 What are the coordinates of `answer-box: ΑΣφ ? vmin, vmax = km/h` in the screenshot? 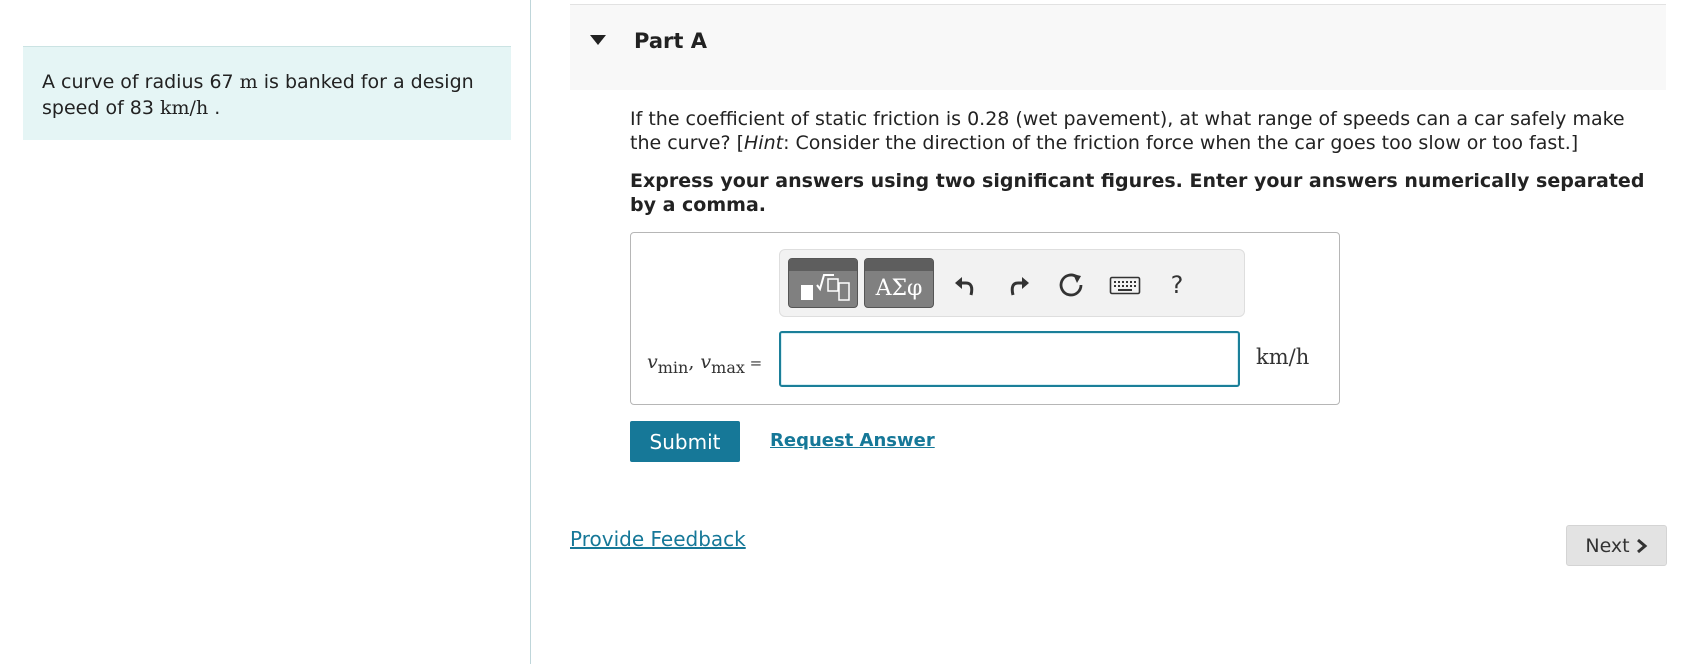 It's located at (985, 318).